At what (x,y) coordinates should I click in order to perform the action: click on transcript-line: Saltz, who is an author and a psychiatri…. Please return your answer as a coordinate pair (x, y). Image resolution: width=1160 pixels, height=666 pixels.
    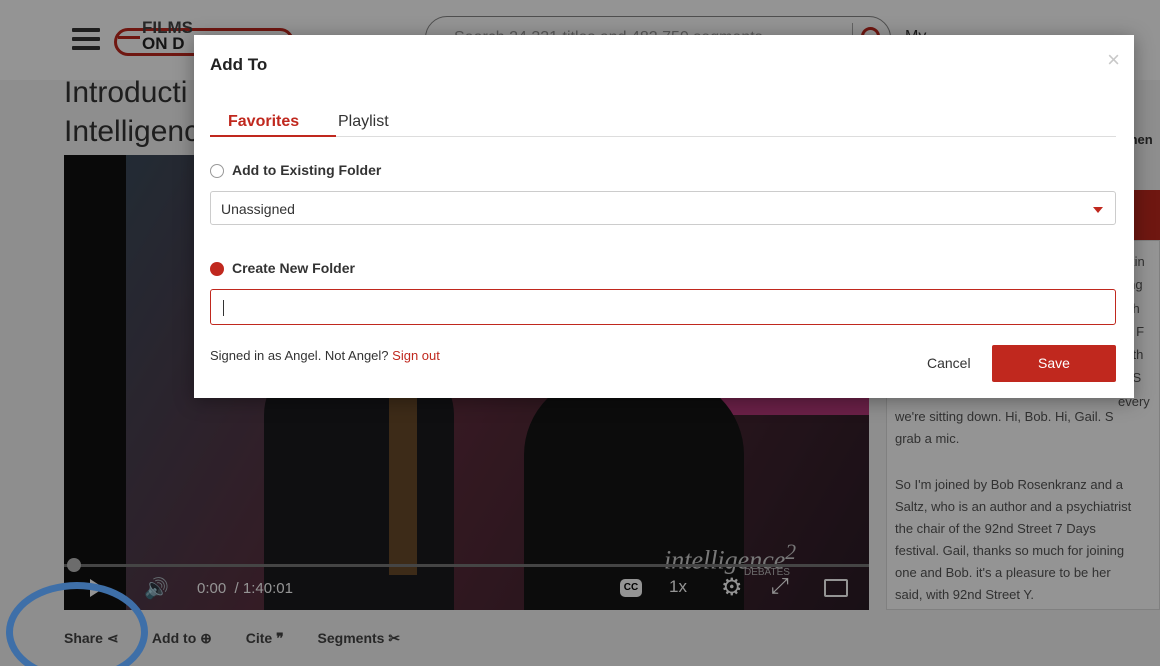
    Looking at the image, I should click on (1013, 506).